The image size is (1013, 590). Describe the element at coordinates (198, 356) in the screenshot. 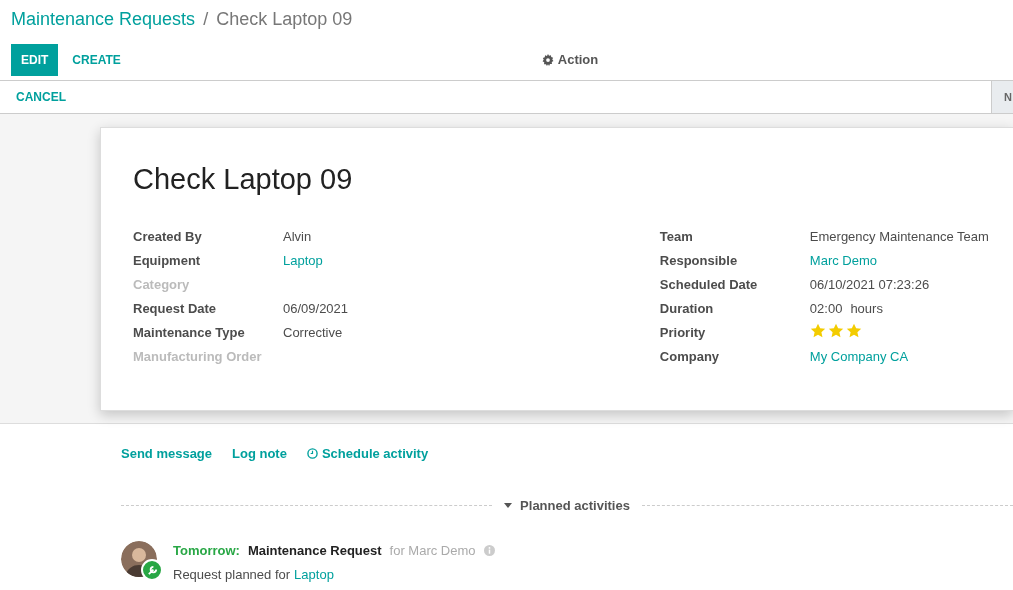

I see `field-label: Manufacturing Order` at that location.